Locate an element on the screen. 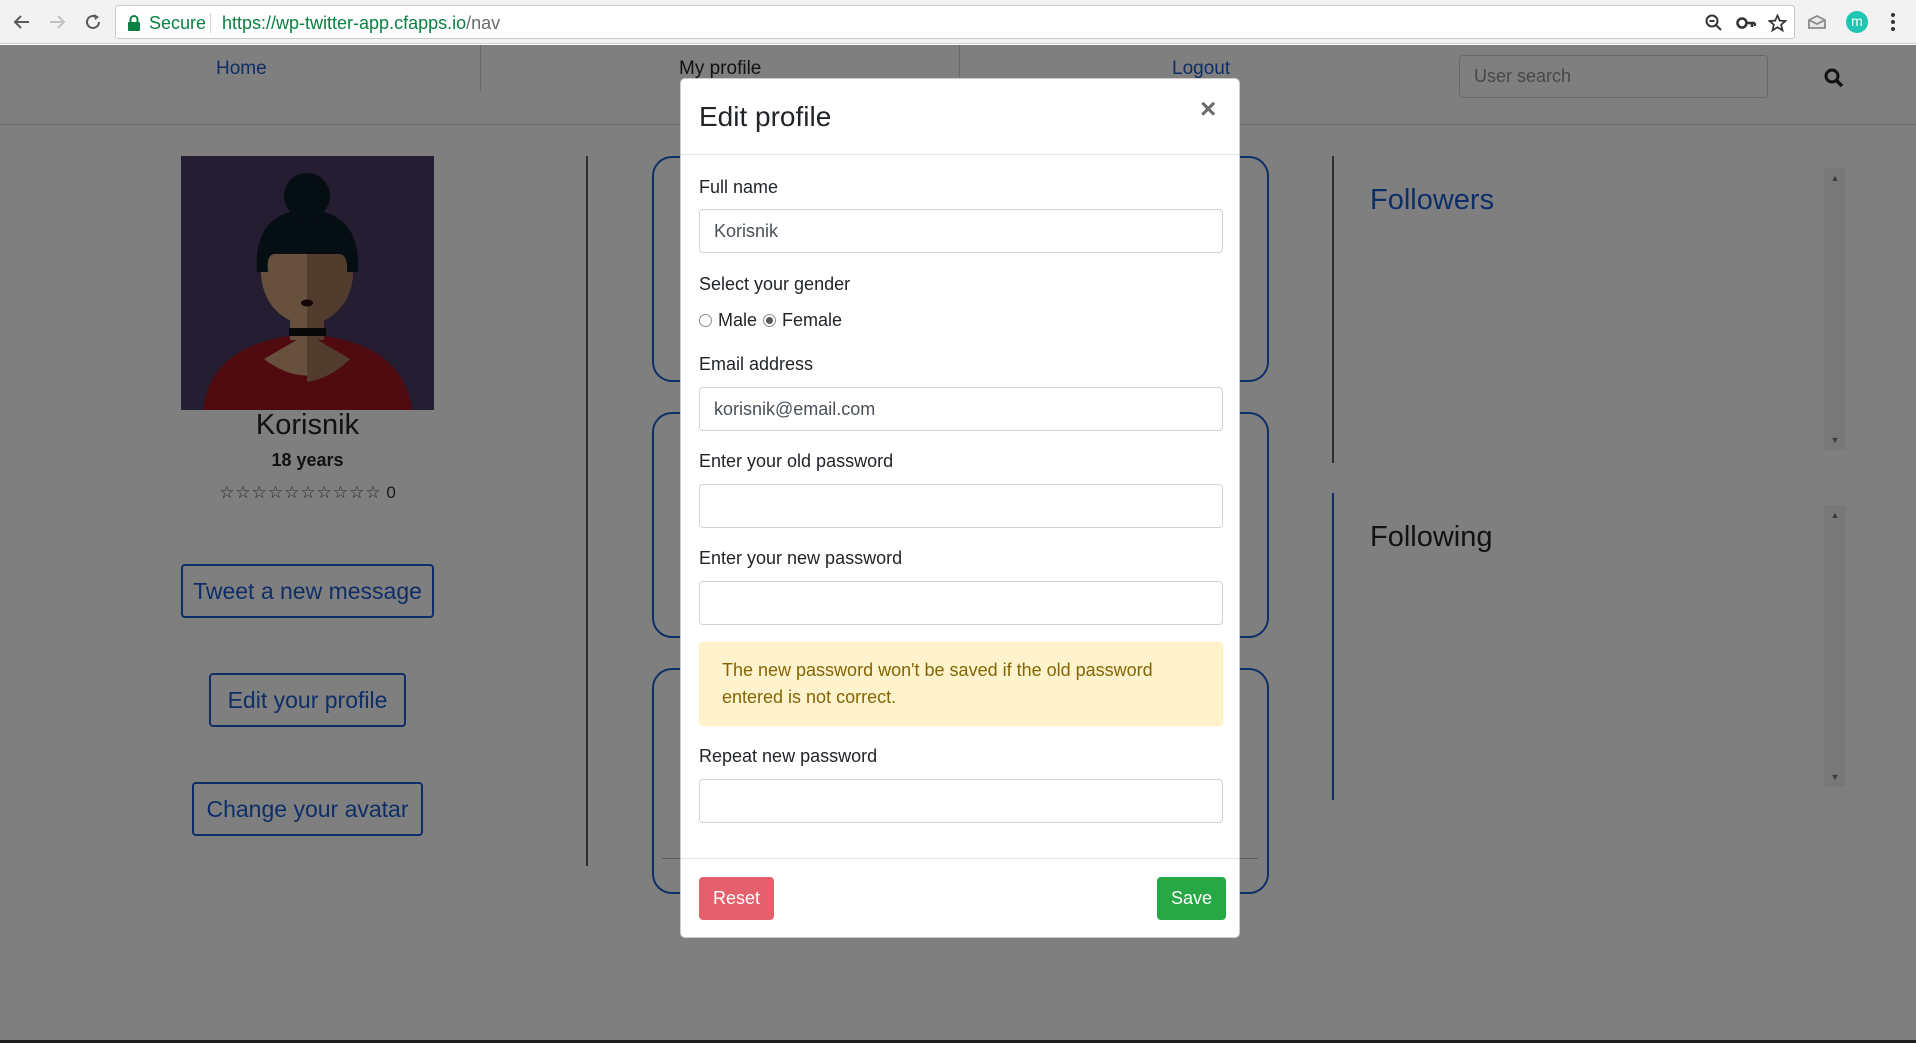 This screenshot has height=1043, width=1916. old-password-label: Enter your old password is located at coordinates (796, 461).